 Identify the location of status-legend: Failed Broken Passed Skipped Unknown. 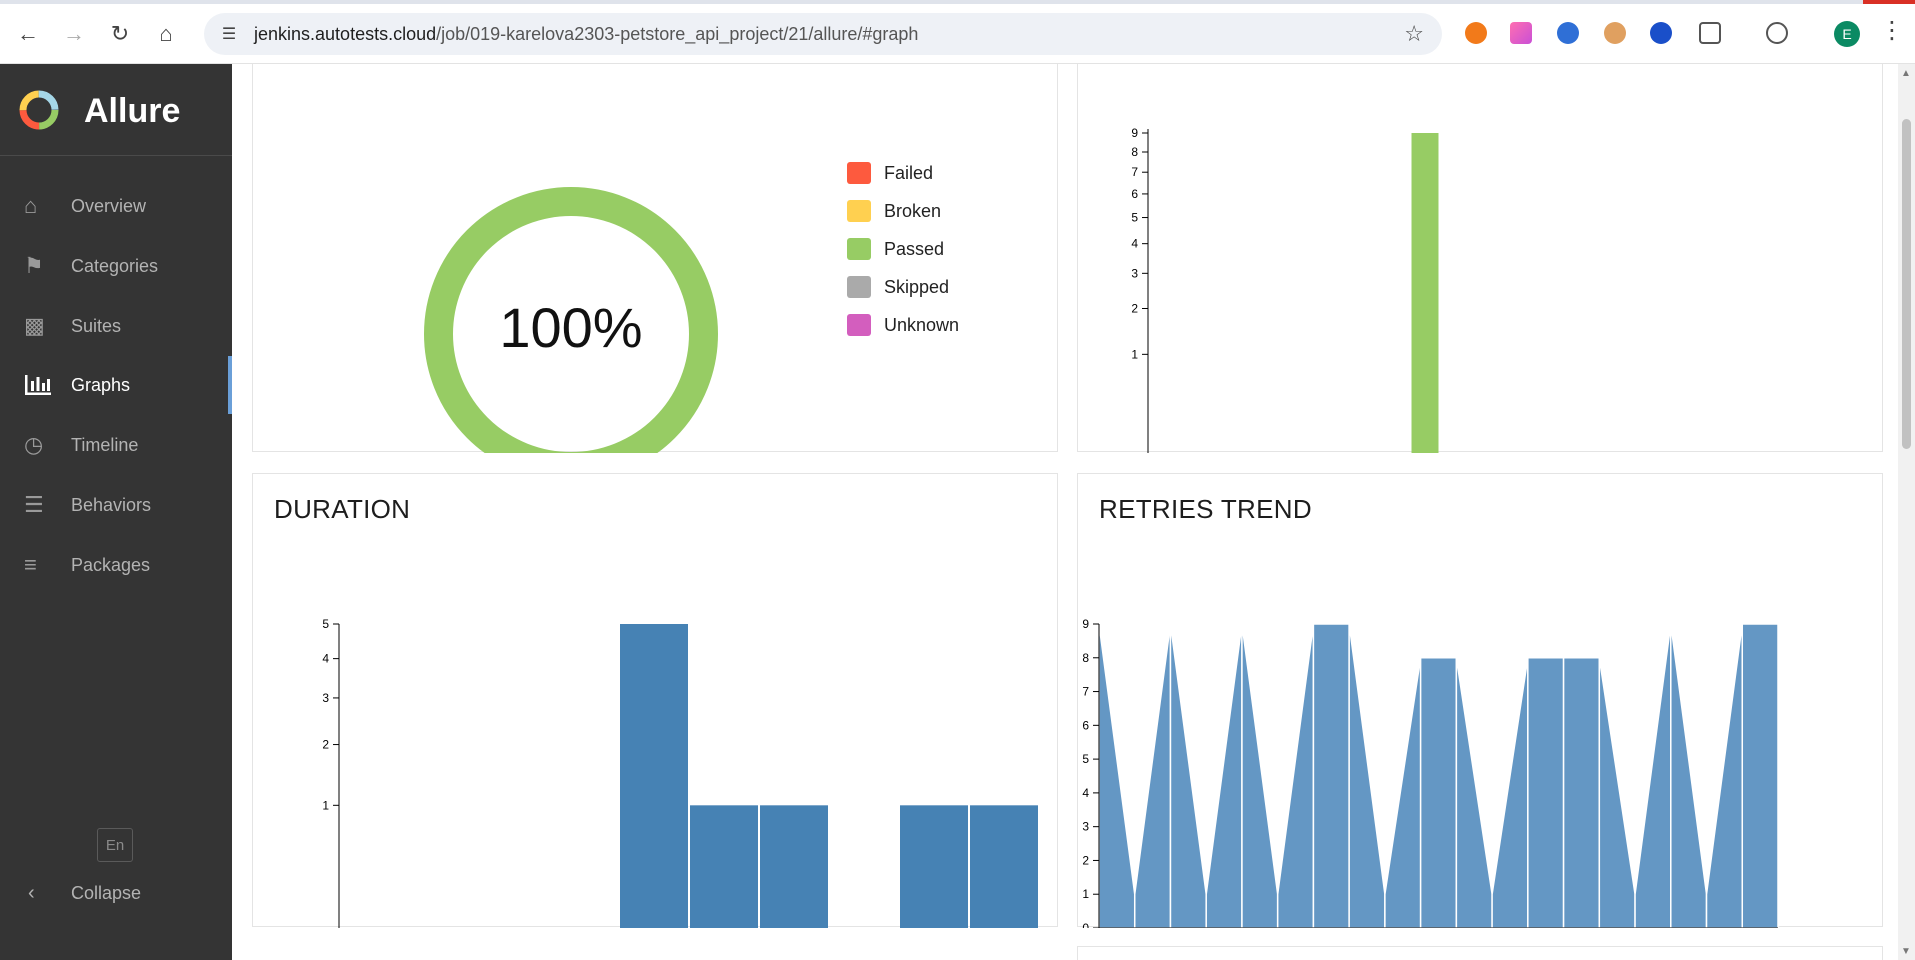
(947, 200).